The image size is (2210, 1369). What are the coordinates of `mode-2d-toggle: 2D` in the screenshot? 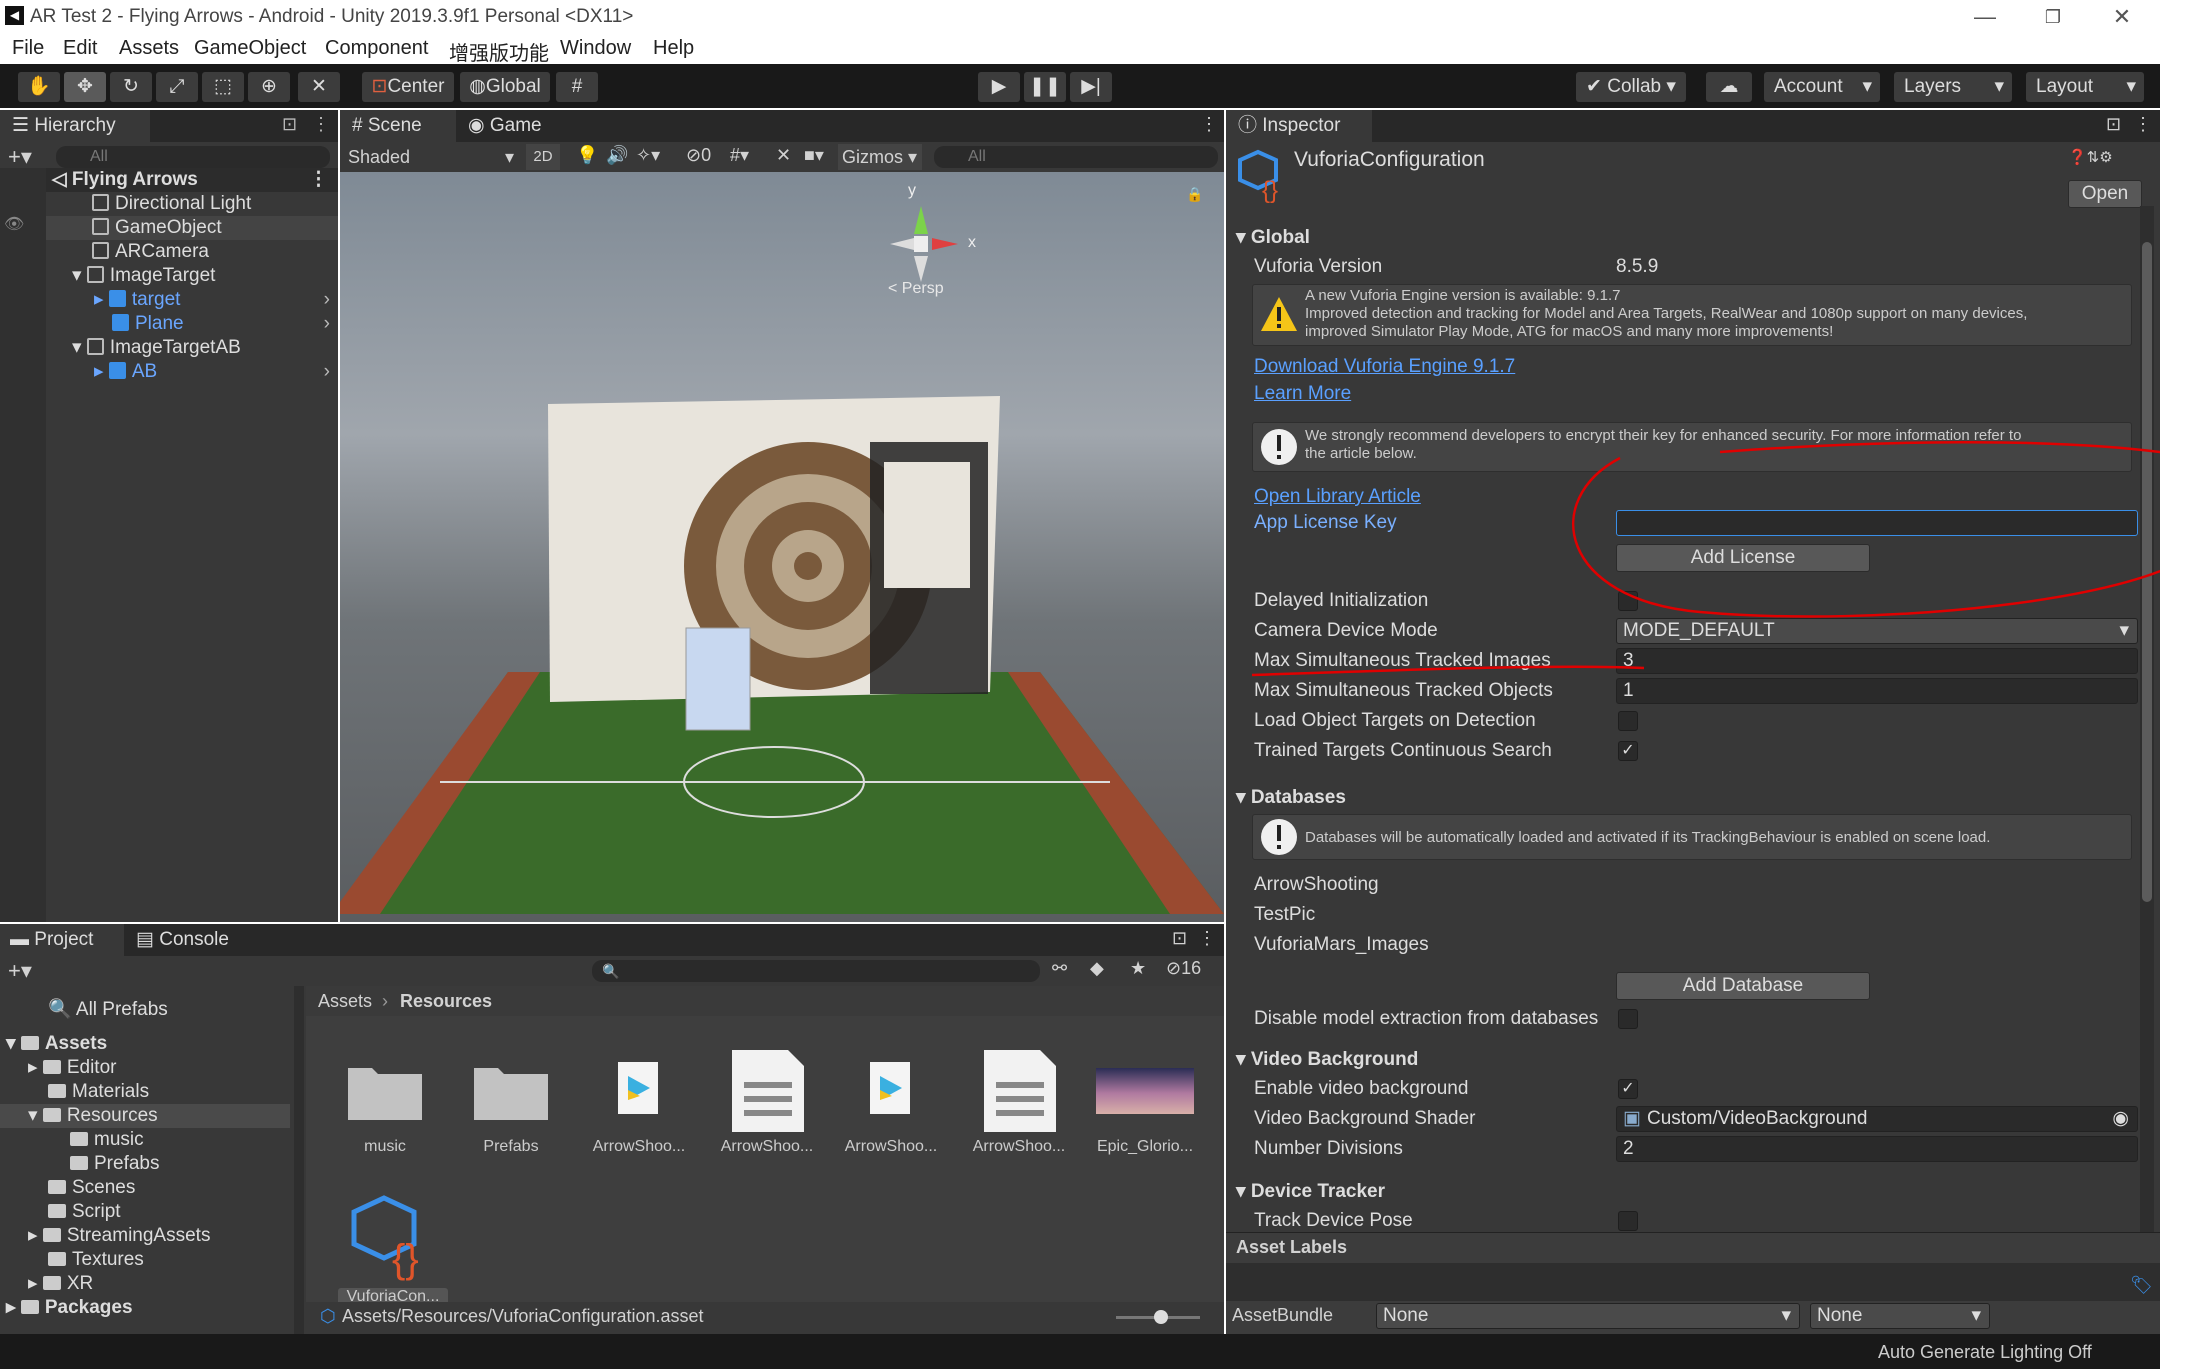 It's located at (543, 157).